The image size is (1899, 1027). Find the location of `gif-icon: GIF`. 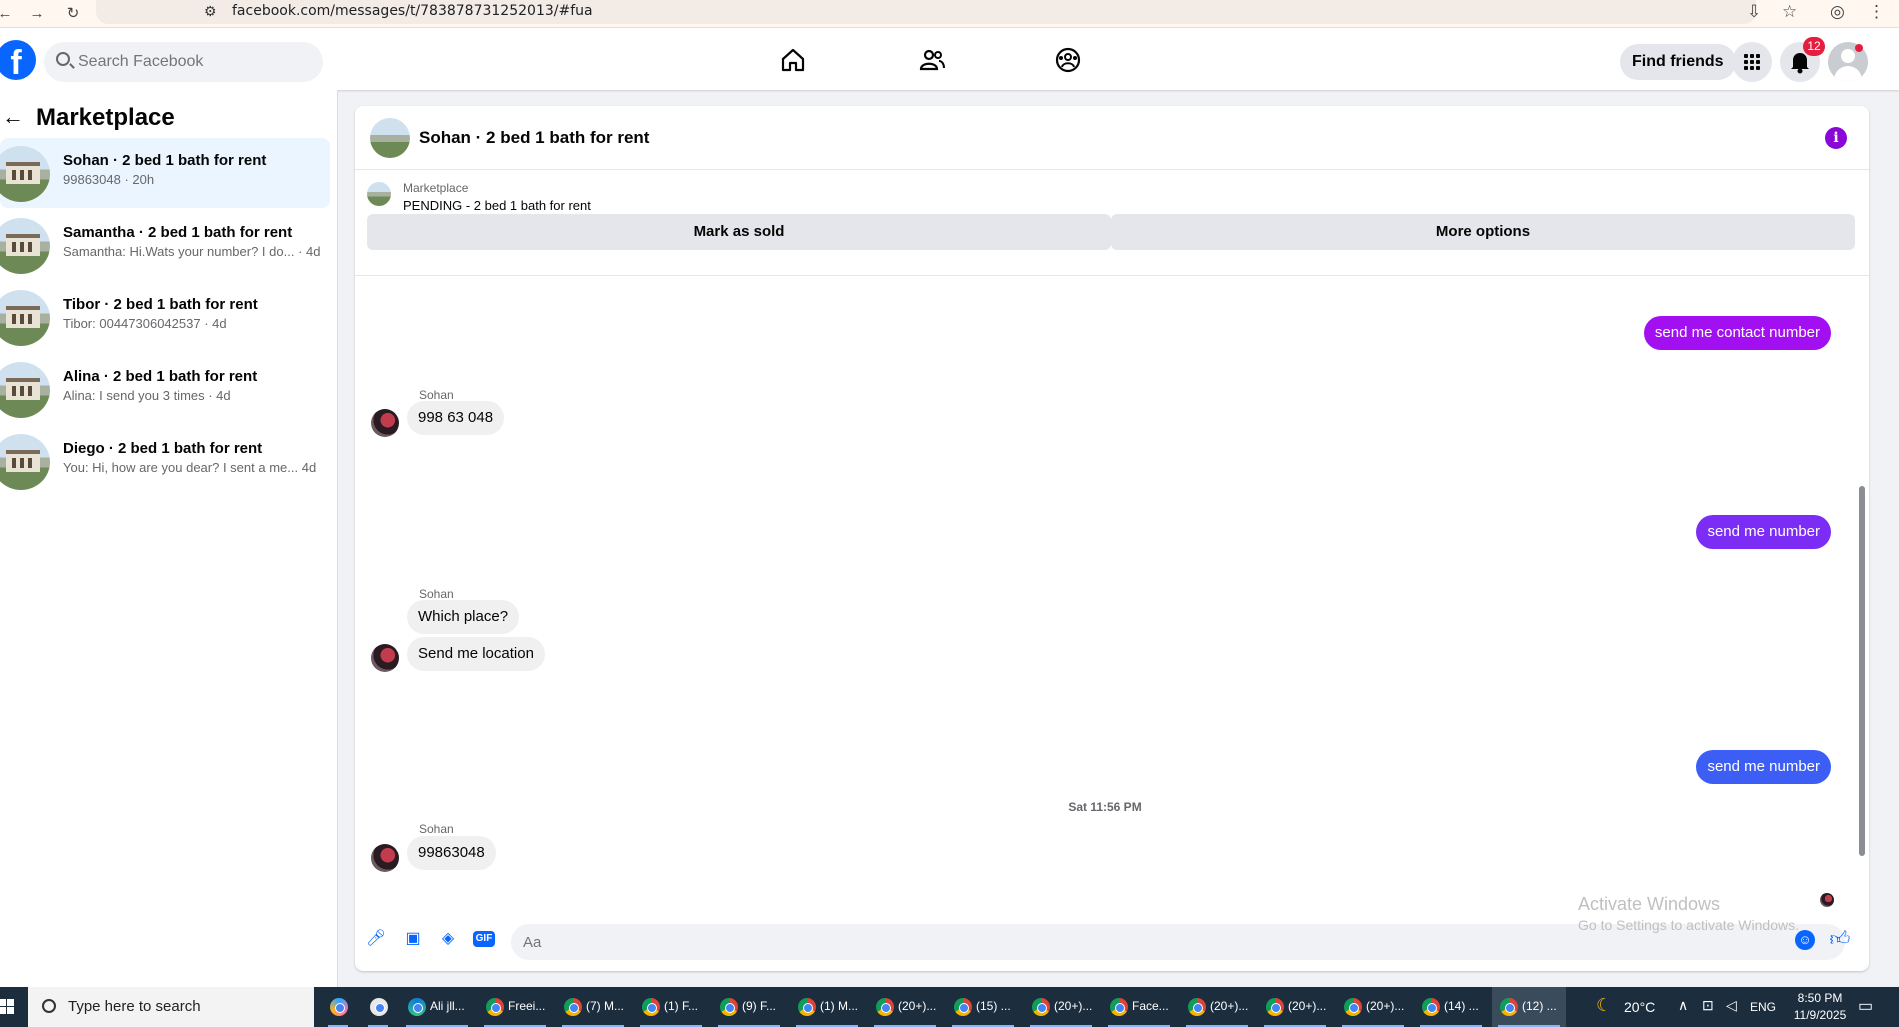

gif-icon: GIF is located at coordinates (484, 939).